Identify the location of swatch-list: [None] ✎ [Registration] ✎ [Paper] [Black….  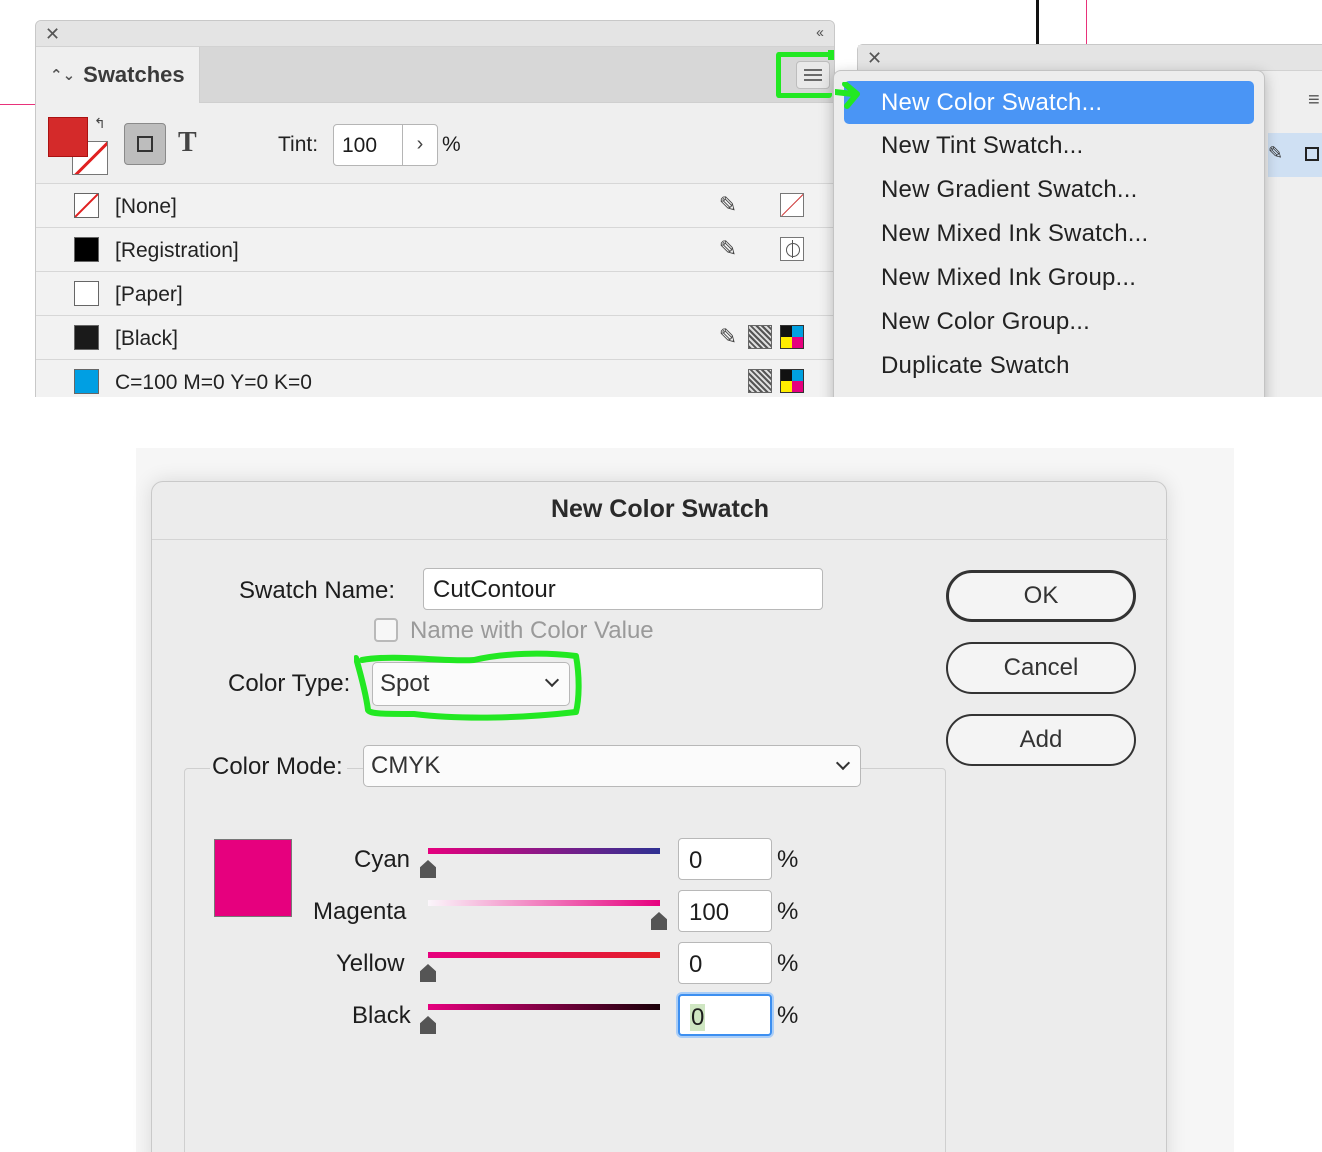
(436, 290).